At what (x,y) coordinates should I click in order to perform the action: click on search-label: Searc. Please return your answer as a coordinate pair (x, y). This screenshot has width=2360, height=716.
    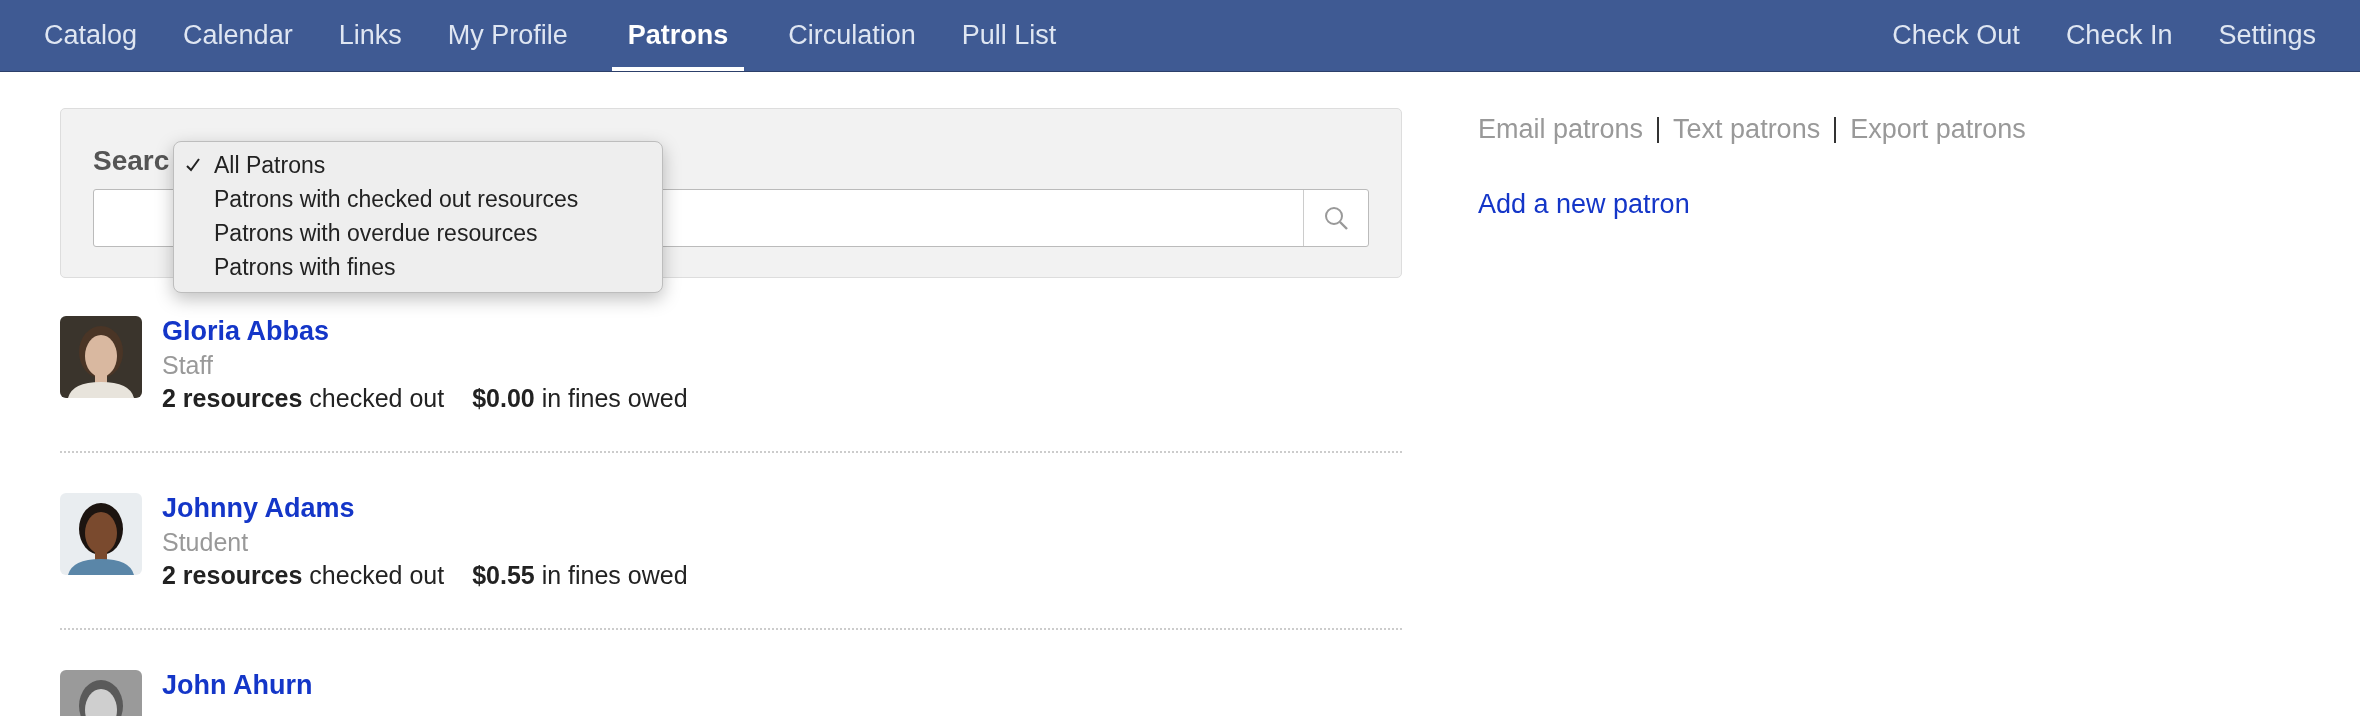
    Looking at the image, I should click on (131, 160).